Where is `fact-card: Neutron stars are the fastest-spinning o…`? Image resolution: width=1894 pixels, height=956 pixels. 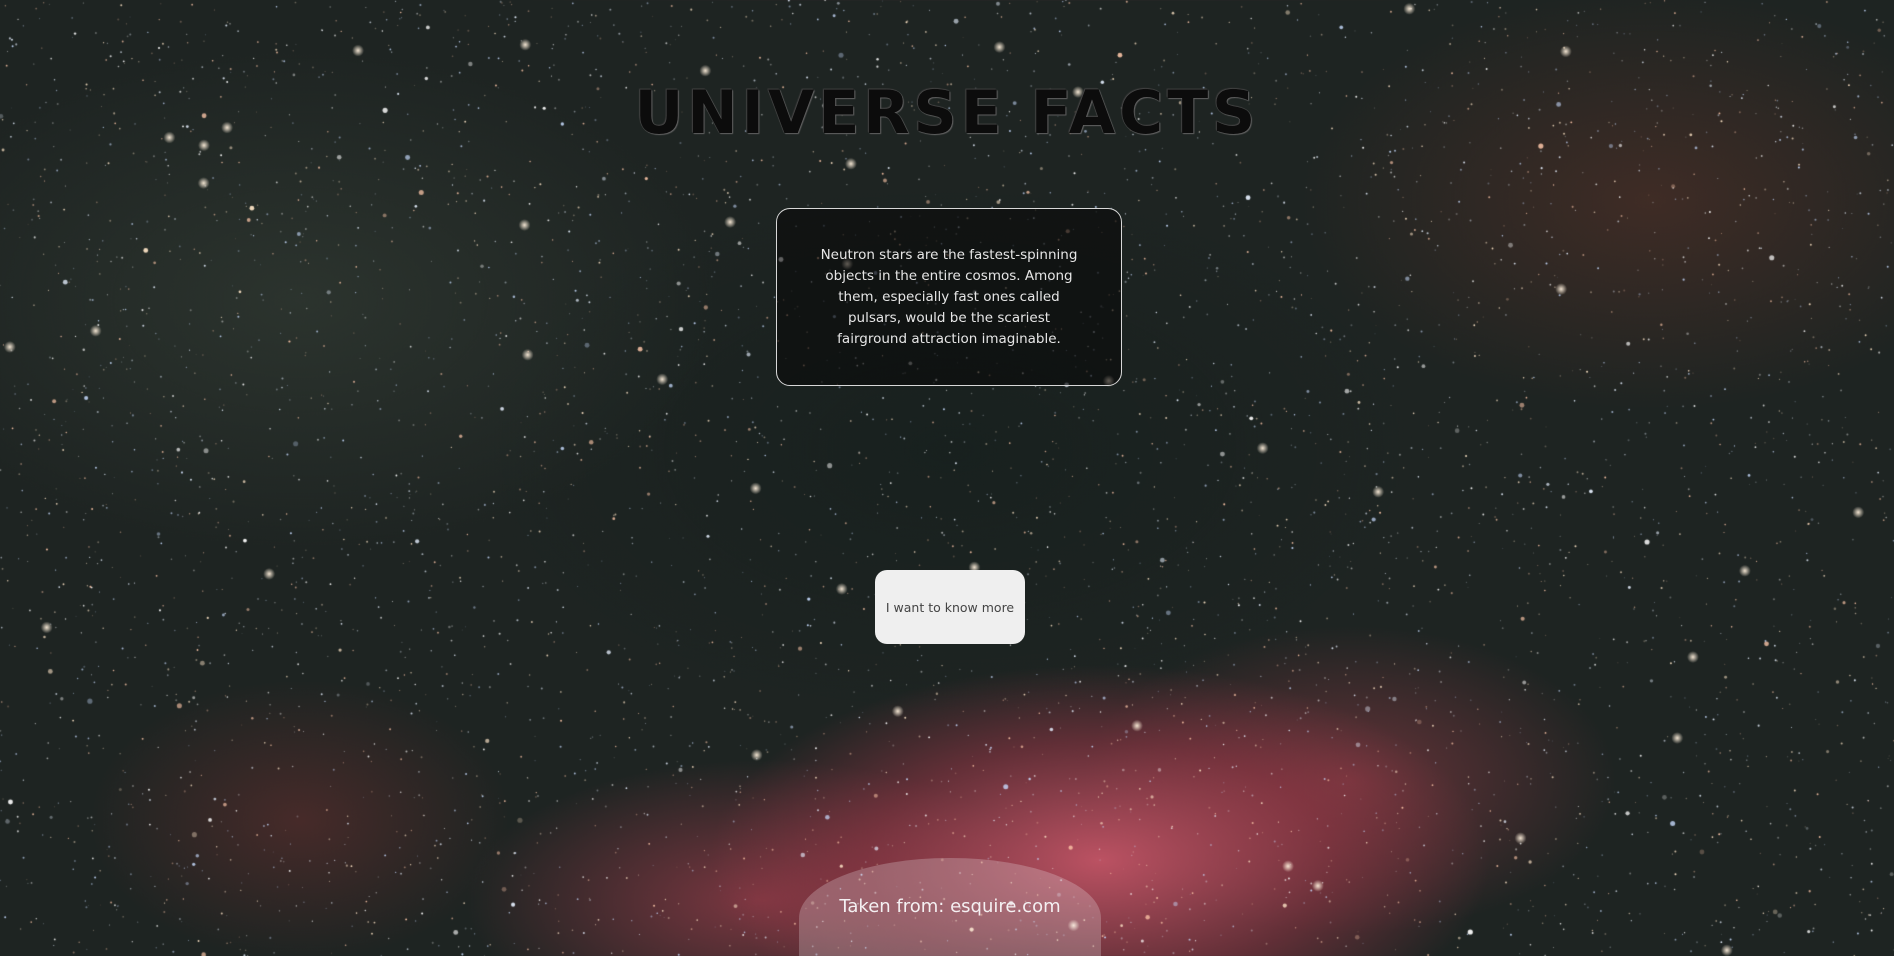 fact-card: Neutron stars are the fastest-spinning o… is located at coordinates (949, 297).